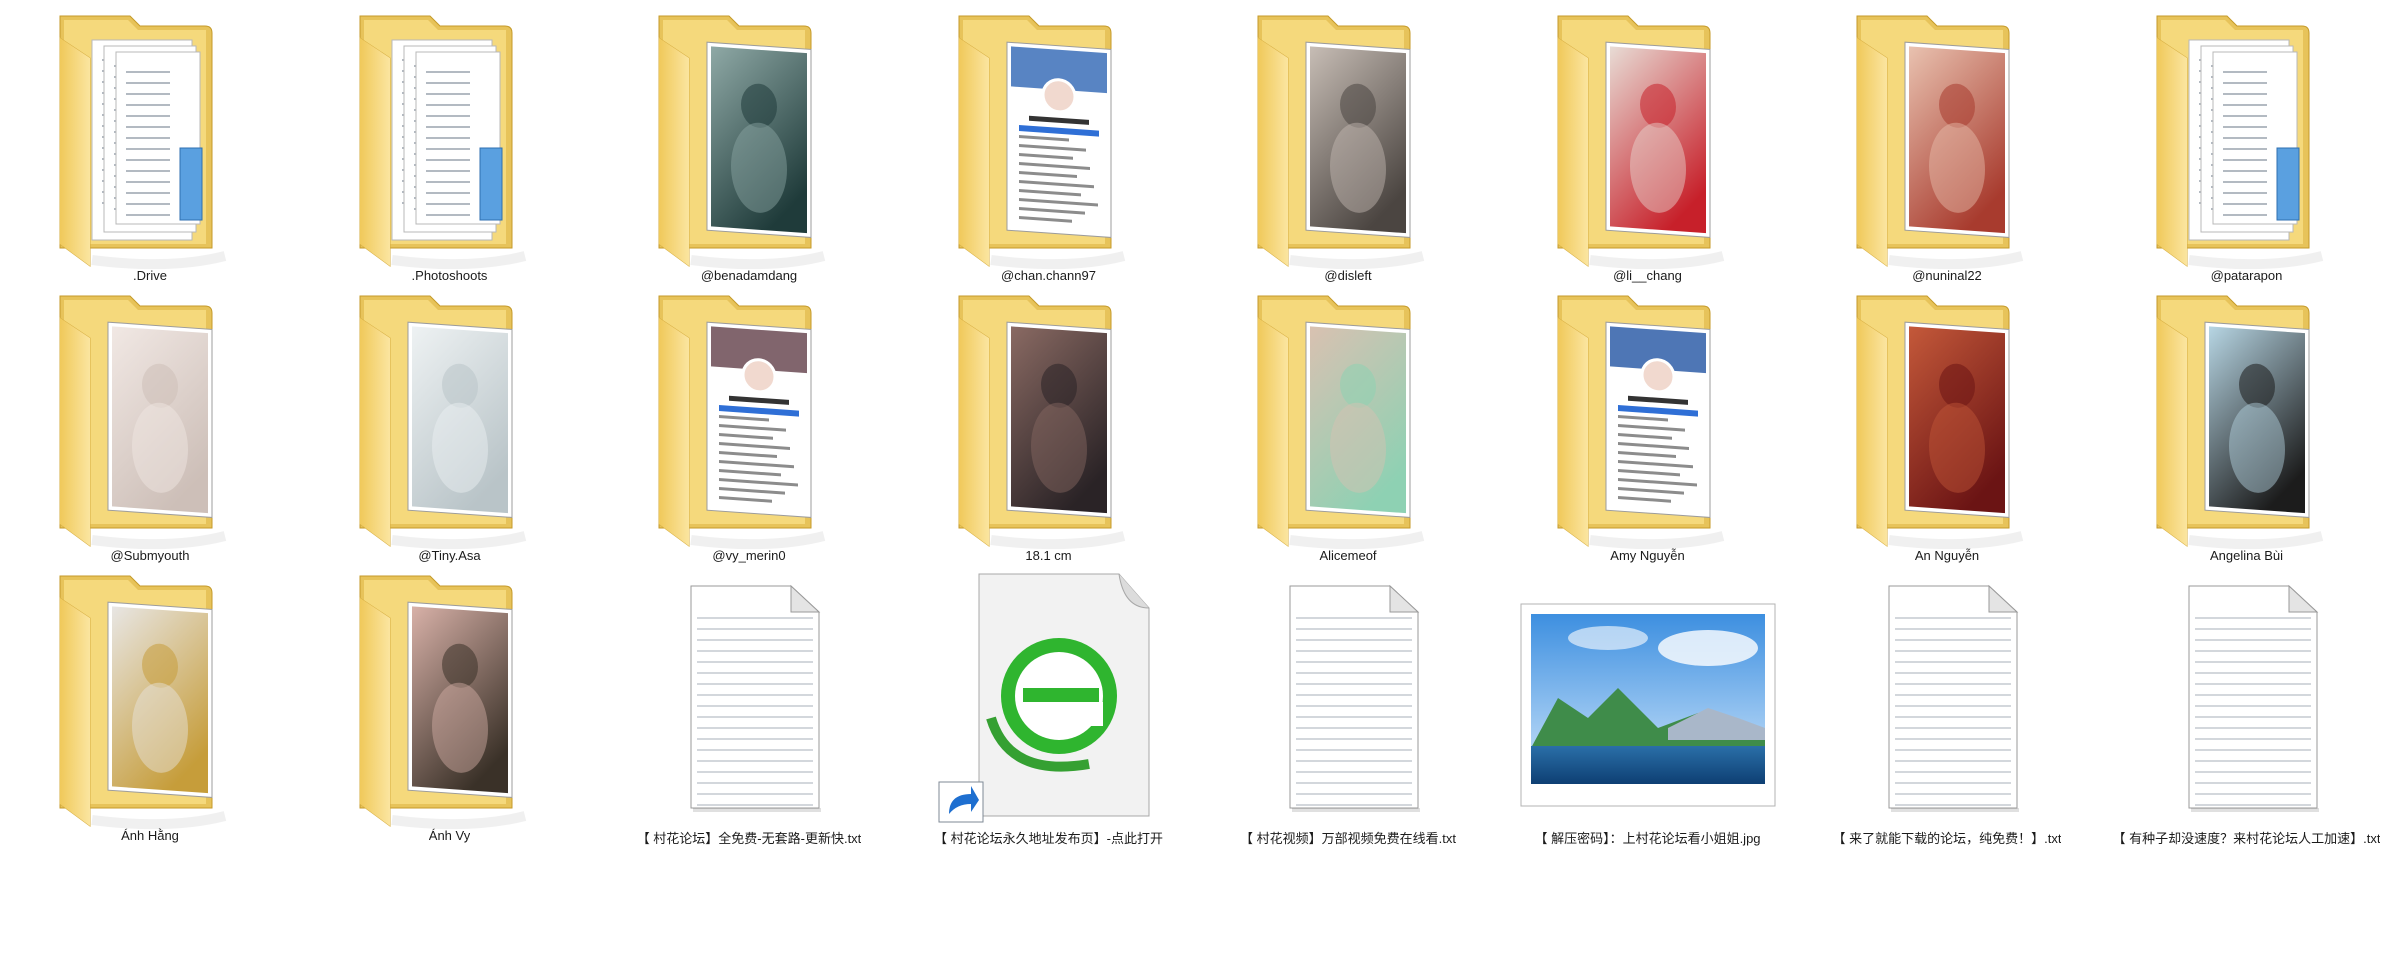  Describe the element at coordinates (449, 835) in the screenshot. I see `item-label: Ánh Vy` at that location.